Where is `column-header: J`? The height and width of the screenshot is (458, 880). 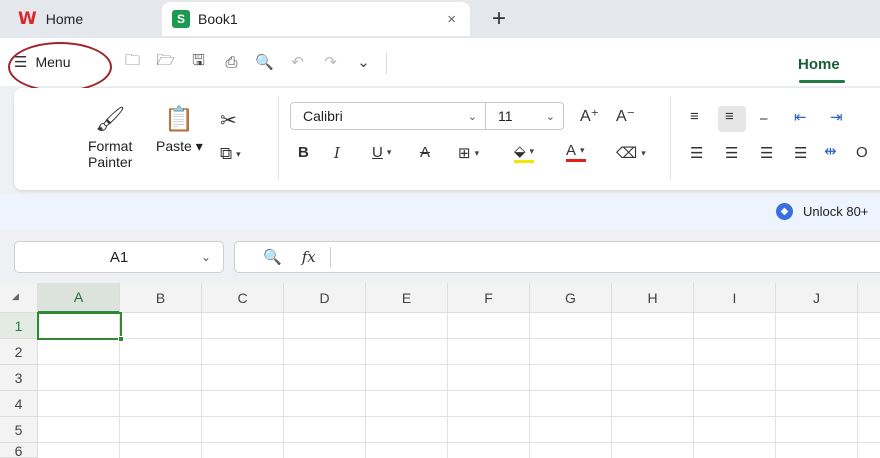 column-header: J is located at coordinates (817, 298).